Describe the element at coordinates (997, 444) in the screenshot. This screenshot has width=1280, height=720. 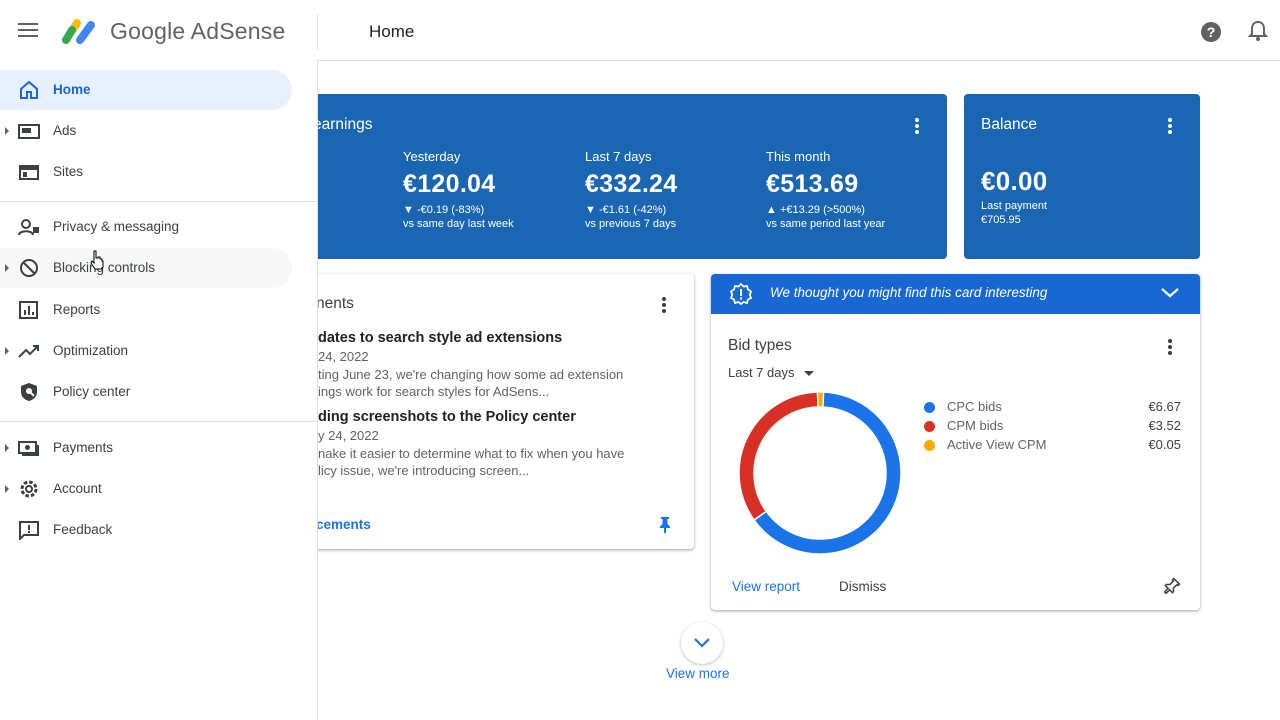
I see `legend-label: Active View CPM` at that location.